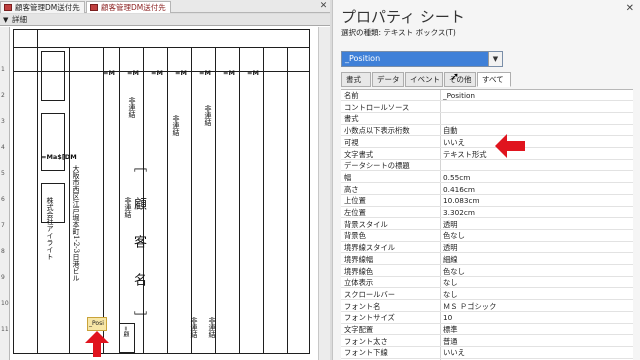 This screenshot has height=360, width=640. What do you see at coordinates (424, 79) in the screenshot?
I see `tab-event: イベント` at bounding box center [424, 79].